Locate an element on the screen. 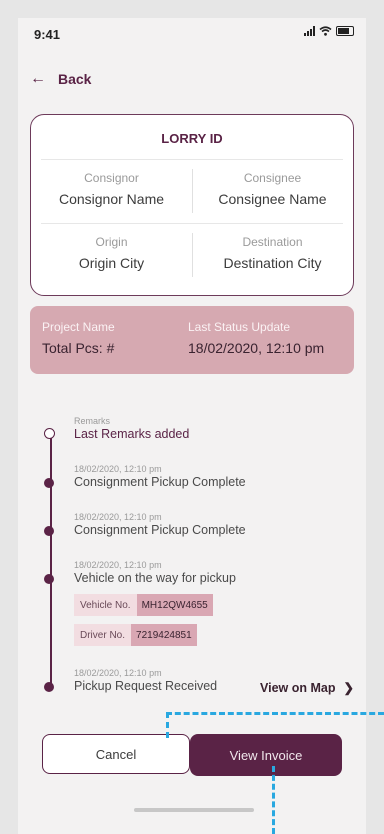 This screenshot has height=834, width=384. destination-label: Destination is located at coordinates (272, 242).